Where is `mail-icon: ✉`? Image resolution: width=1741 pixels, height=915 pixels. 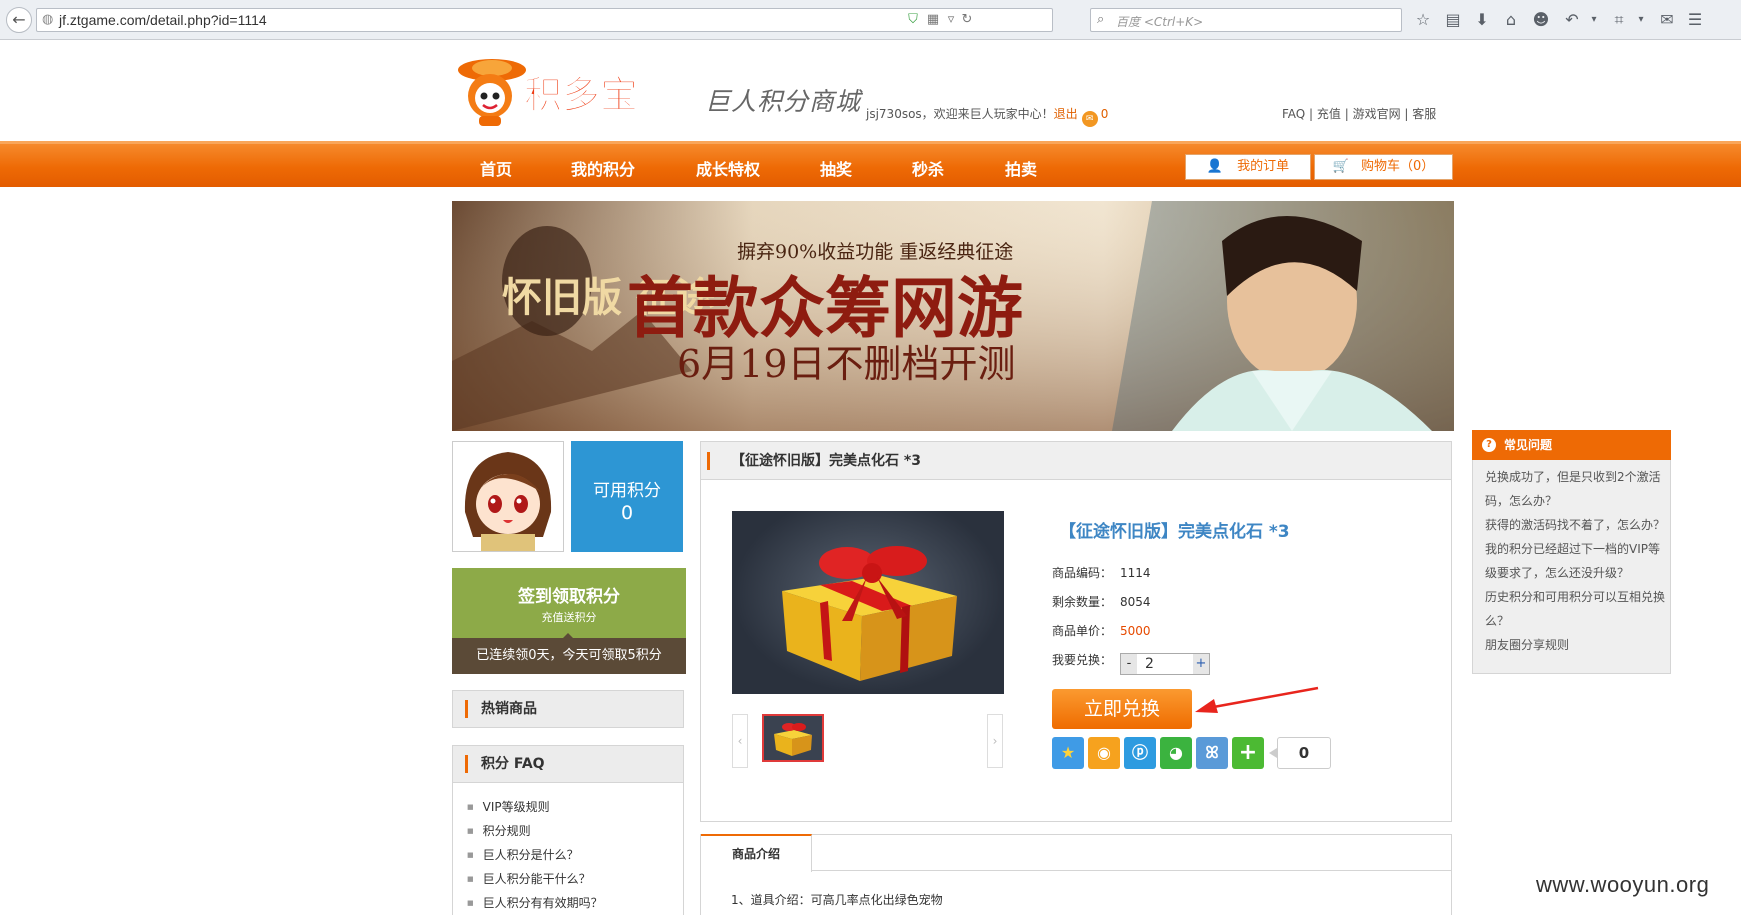 mail-icon: ✉ is located at coordinates (1089, 119).